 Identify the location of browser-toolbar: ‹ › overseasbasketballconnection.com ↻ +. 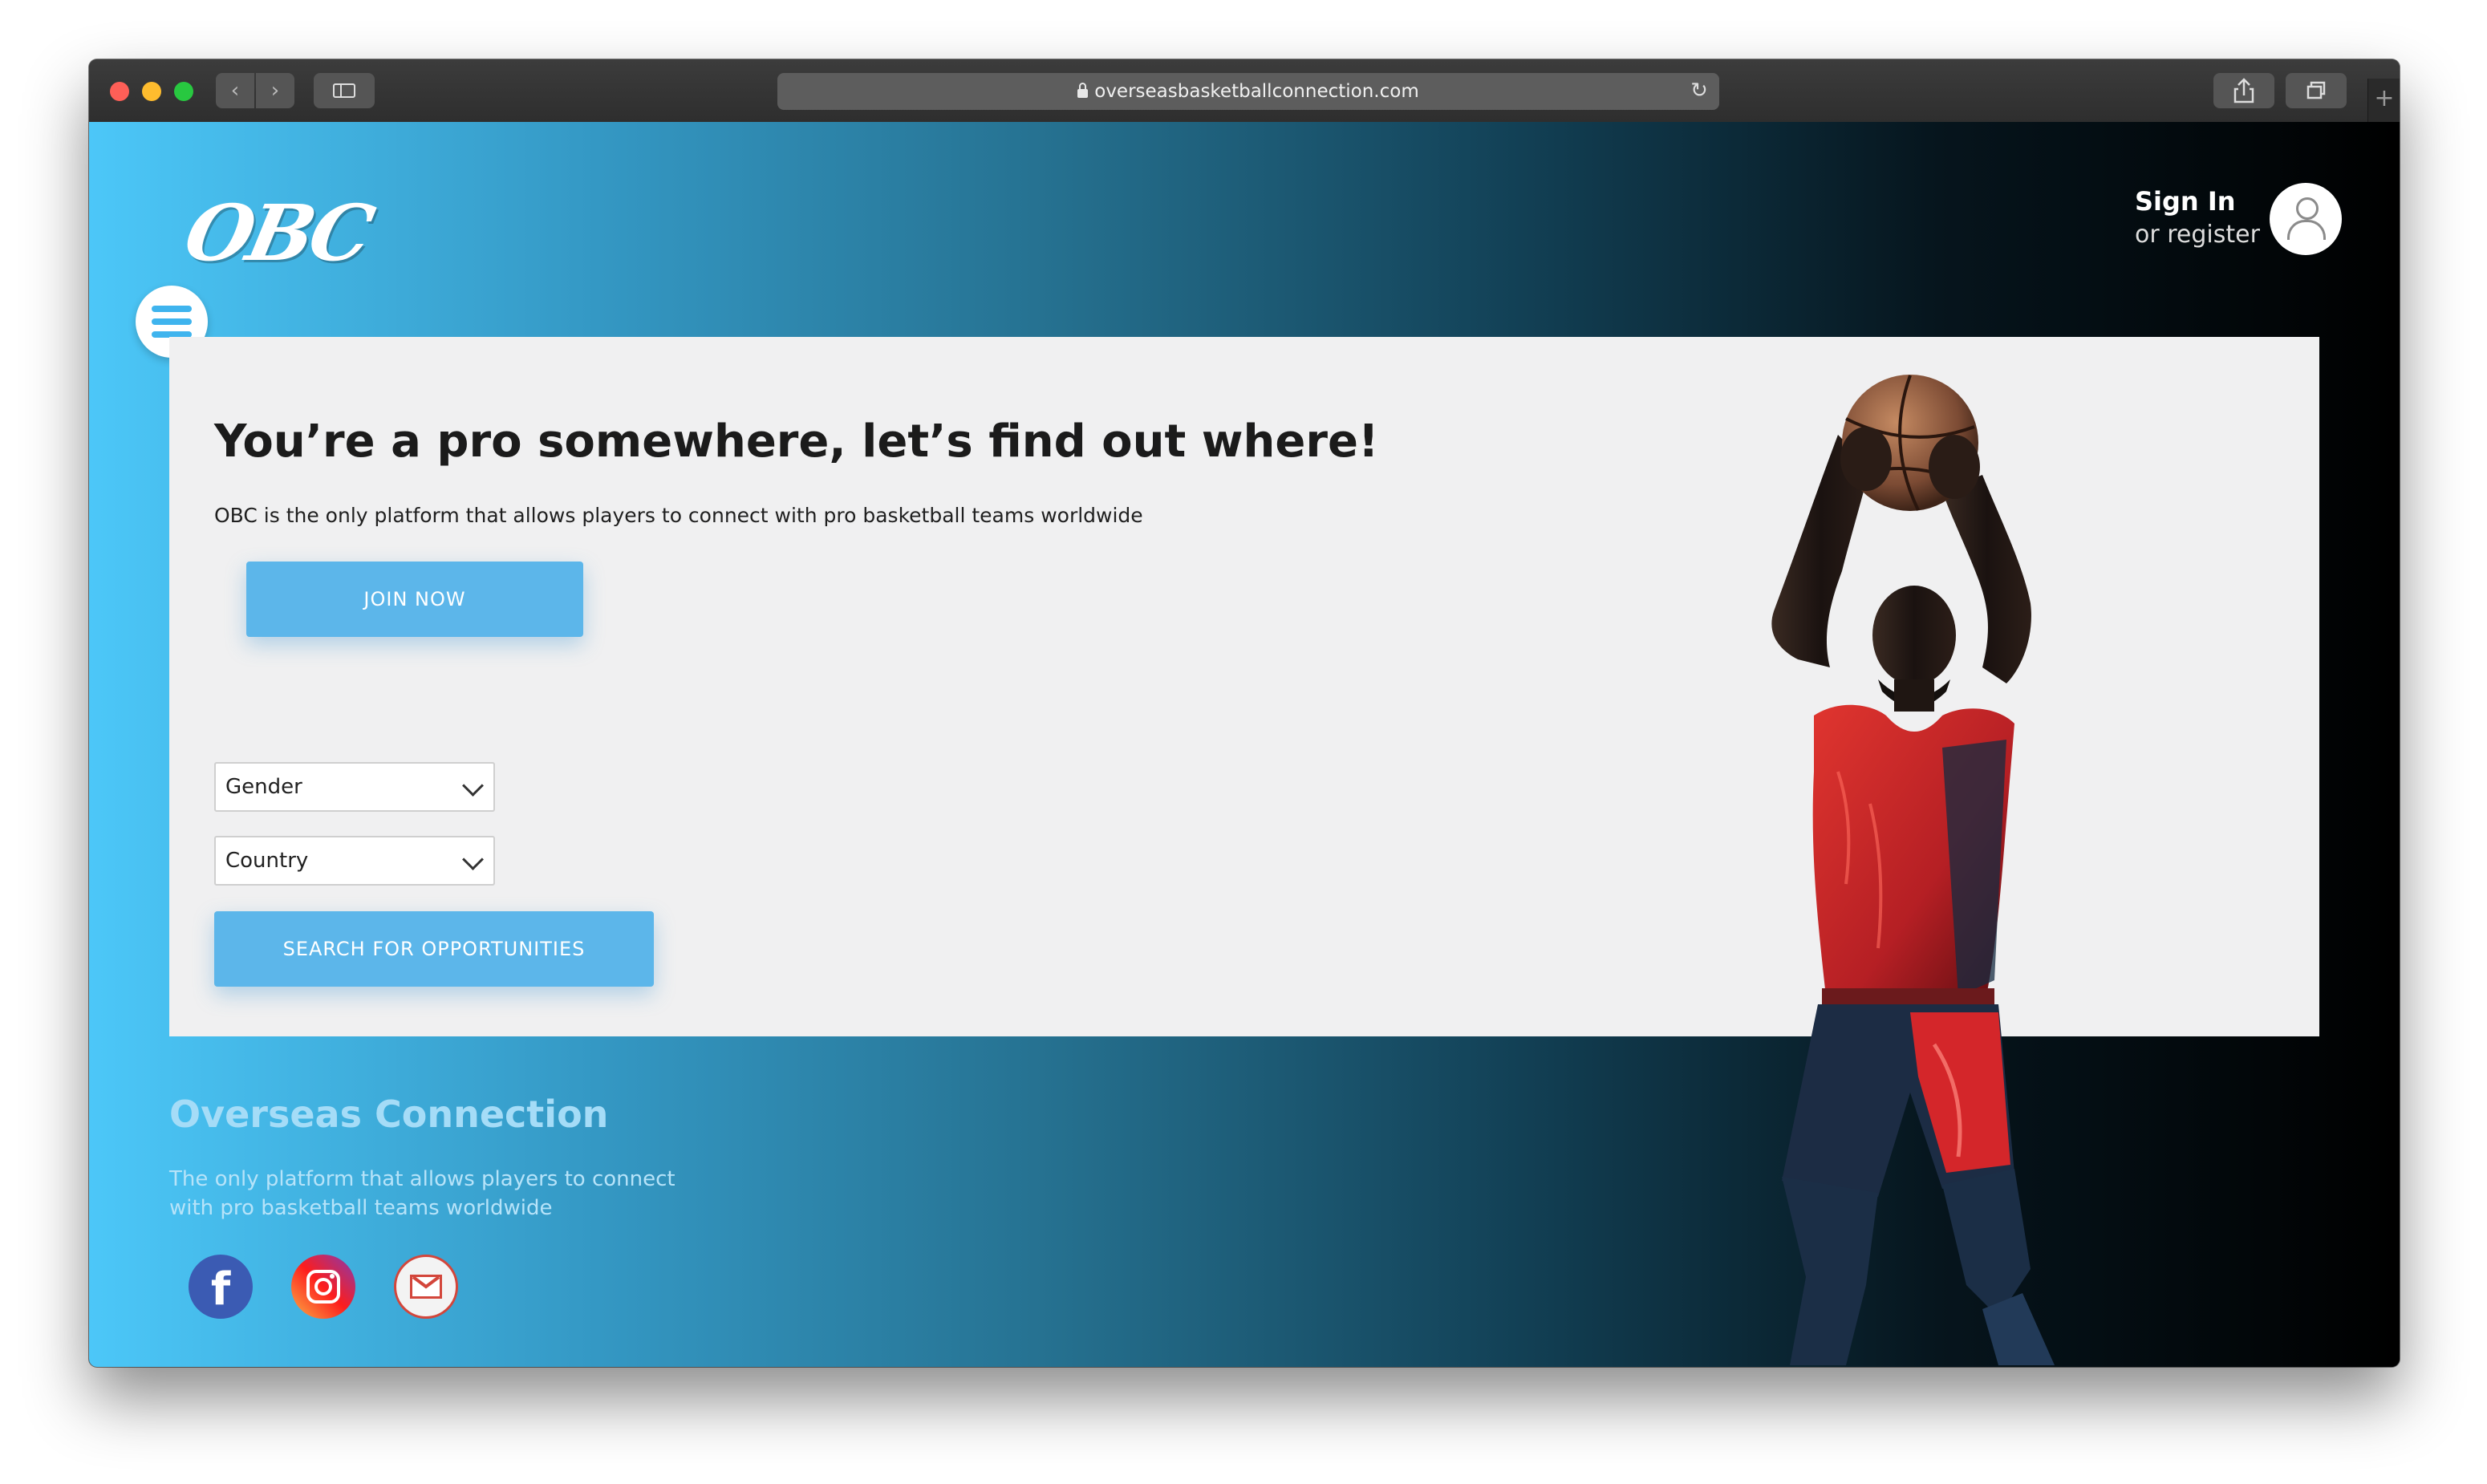
(1244, 91).